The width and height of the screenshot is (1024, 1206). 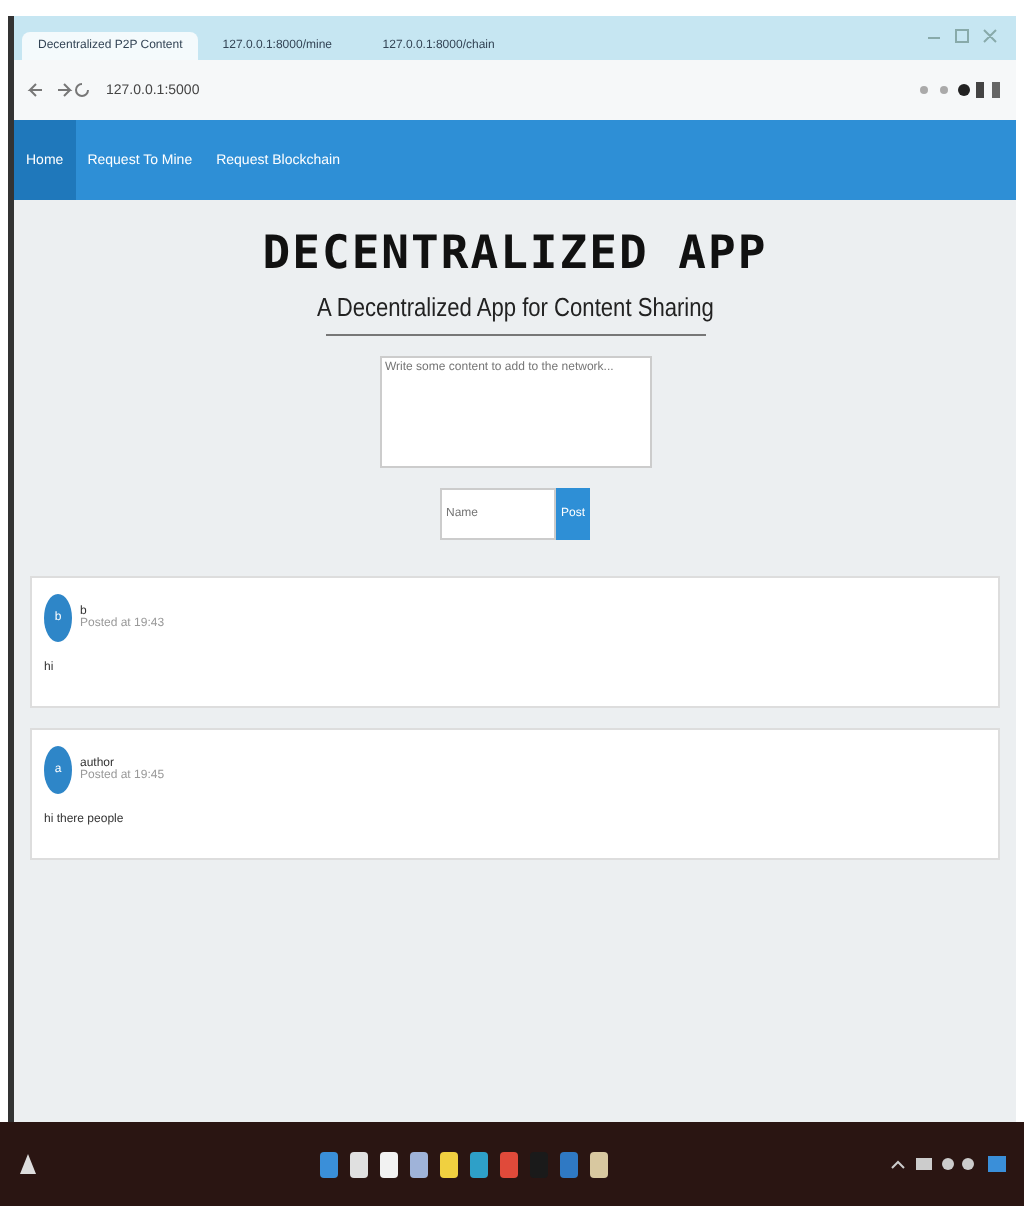 I want to click on system-tray-icon, so click(x=948, y=1164).